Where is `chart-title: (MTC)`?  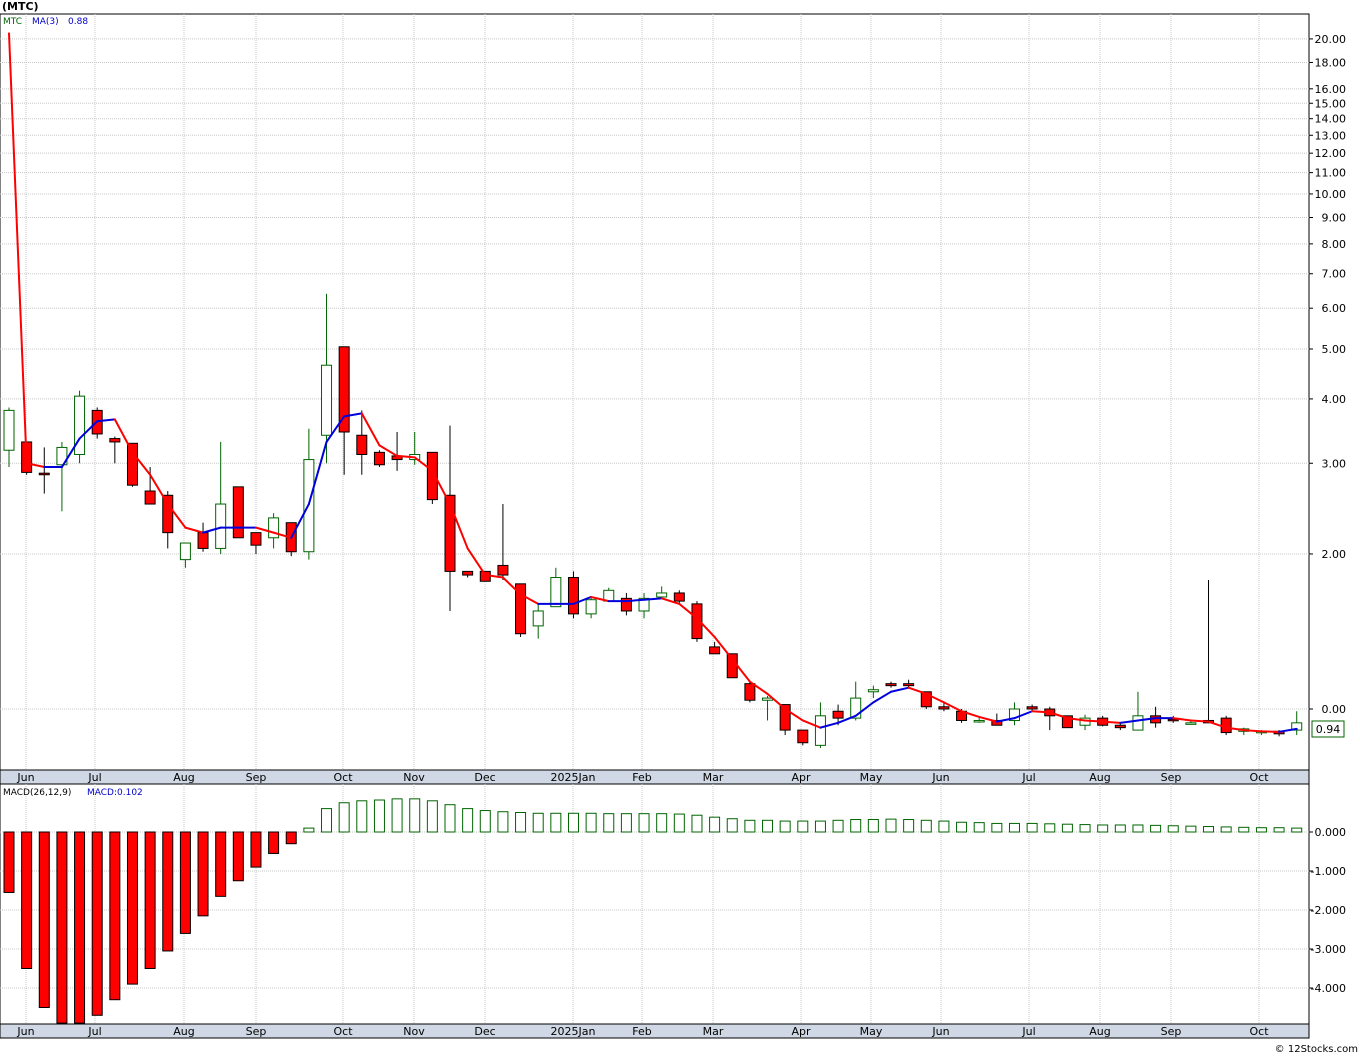
chart-title: (MTC) is located at coordinates (20, 6).